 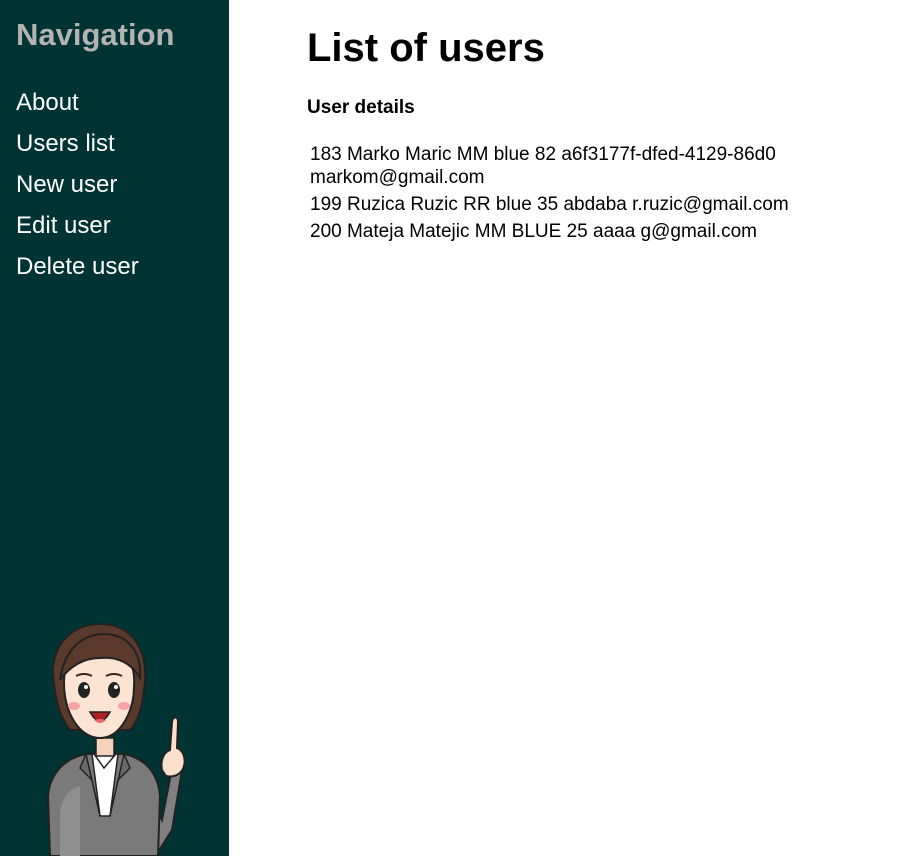 I want to click on section-title: User details, so click(x=361, y=107).